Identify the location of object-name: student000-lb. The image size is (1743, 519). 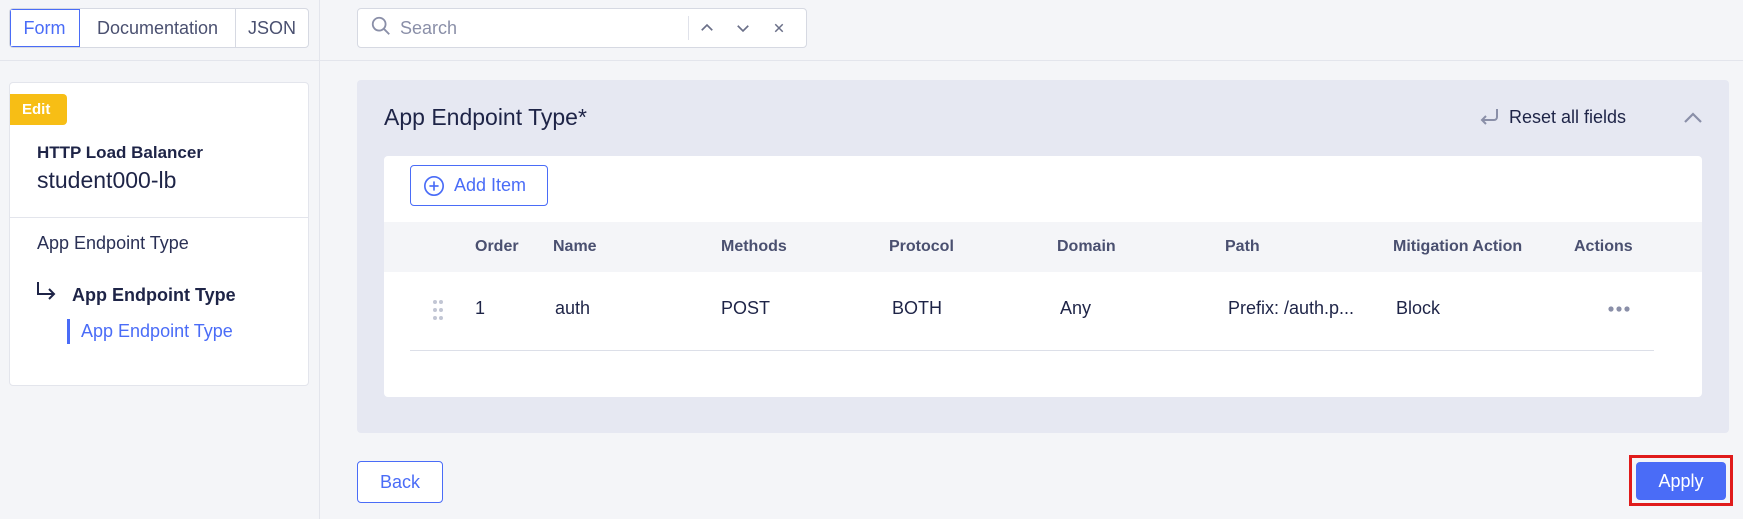
(107, 180).